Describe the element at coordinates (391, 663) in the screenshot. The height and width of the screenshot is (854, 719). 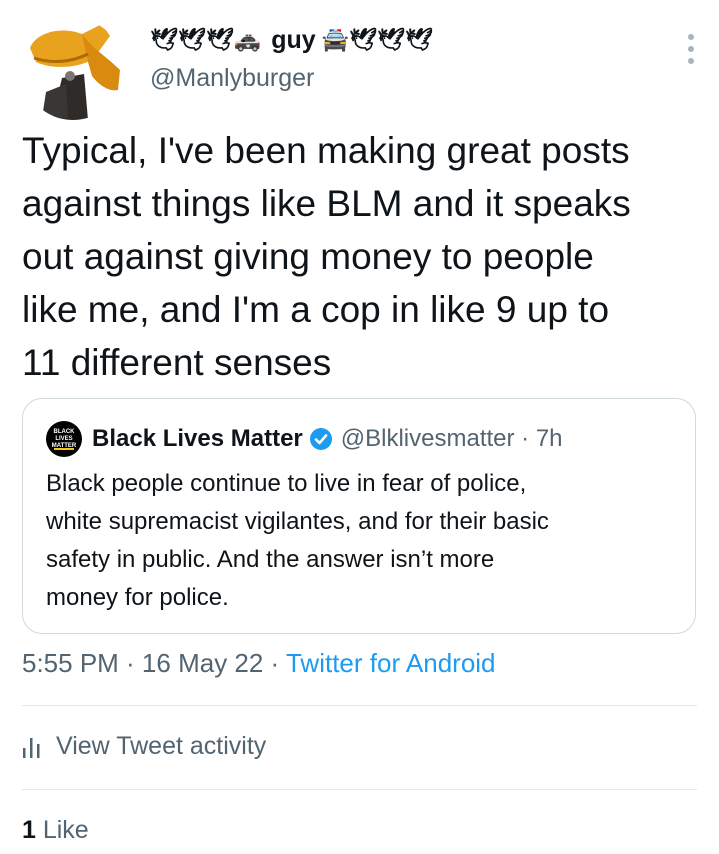
I see `tweet-source-link: Twitter for Android` at that location.